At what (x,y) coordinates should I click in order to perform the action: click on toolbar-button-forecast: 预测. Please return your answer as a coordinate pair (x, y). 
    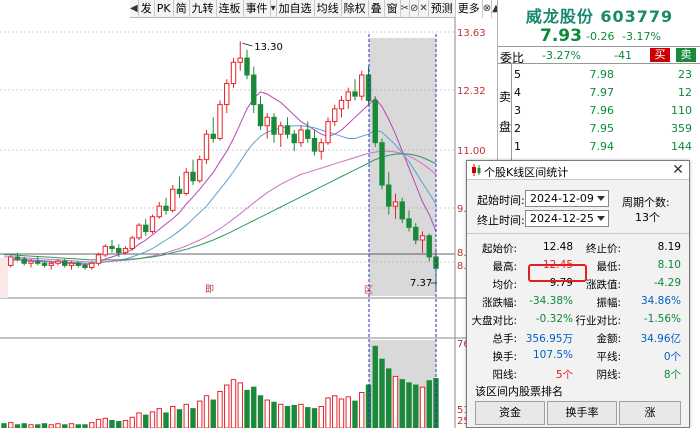
    Looking at the image, I should click on (442, 9).